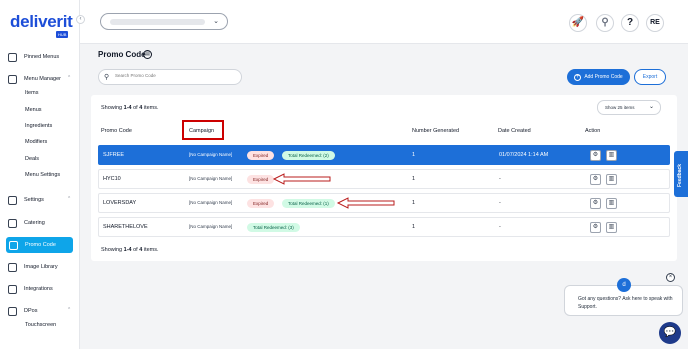 The height and width of the screenshot is (349, 688). I want to click on sidebar-item-label: DPos, so click(31, 311).